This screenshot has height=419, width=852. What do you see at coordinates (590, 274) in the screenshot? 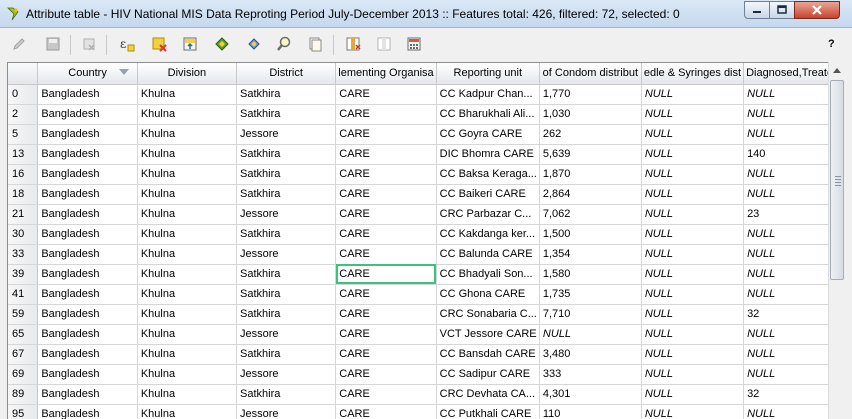
I see `table-cell: 1,580` at bounding box center [590, 274].